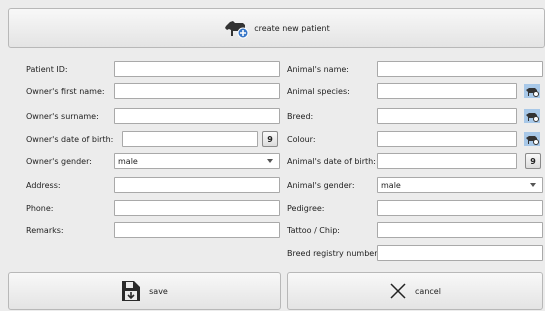 The image size is (545, 311). I want to click on owner-dob-calendar-button: 9, so click(270, 139).